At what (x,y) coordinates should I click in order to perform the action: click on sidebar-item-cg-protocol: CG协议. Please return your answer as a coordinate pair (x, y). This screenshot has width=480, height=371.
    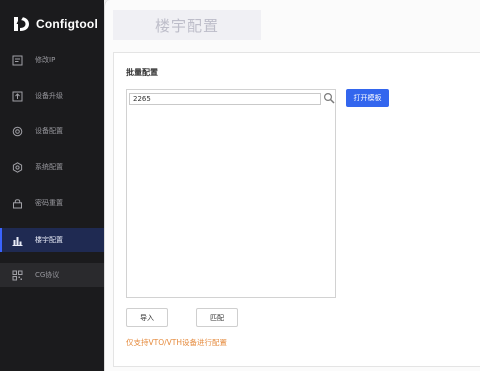
    Looking at the image, I should click on (52, 275).